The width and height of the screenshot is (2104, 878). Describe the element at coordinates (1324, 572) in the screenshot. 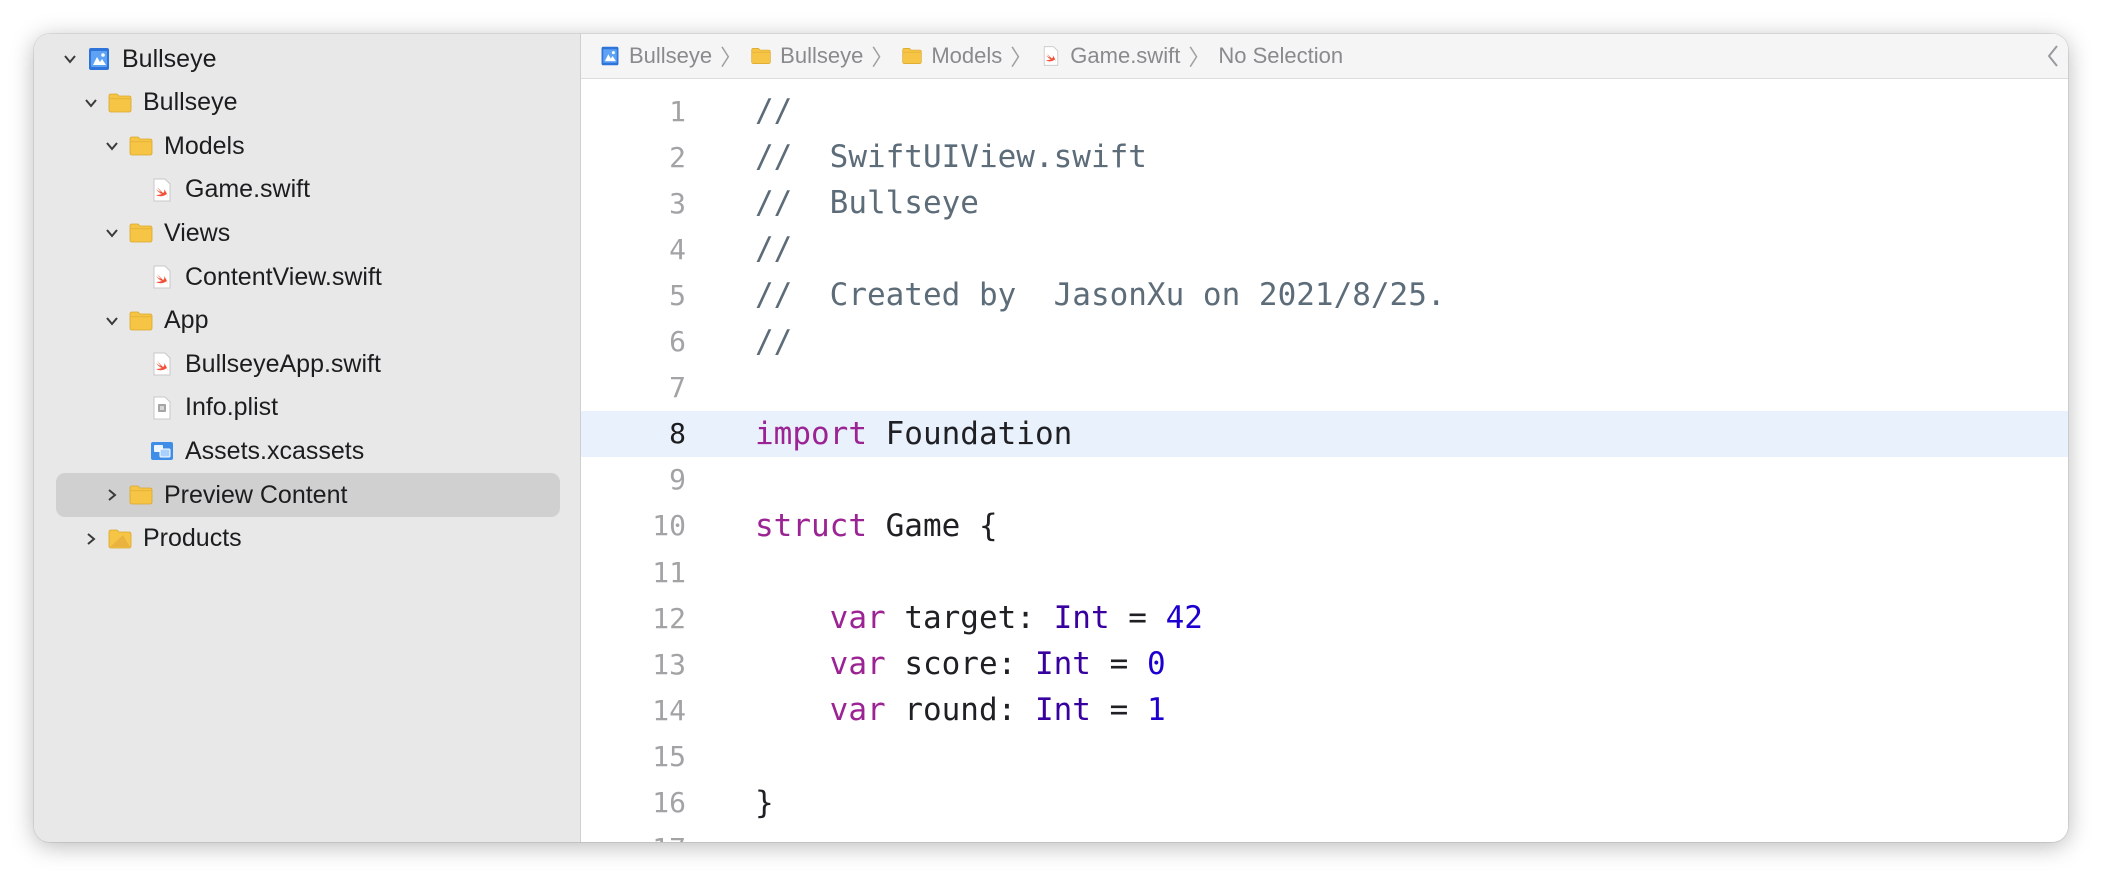

I see `code-line: 11` at that location.